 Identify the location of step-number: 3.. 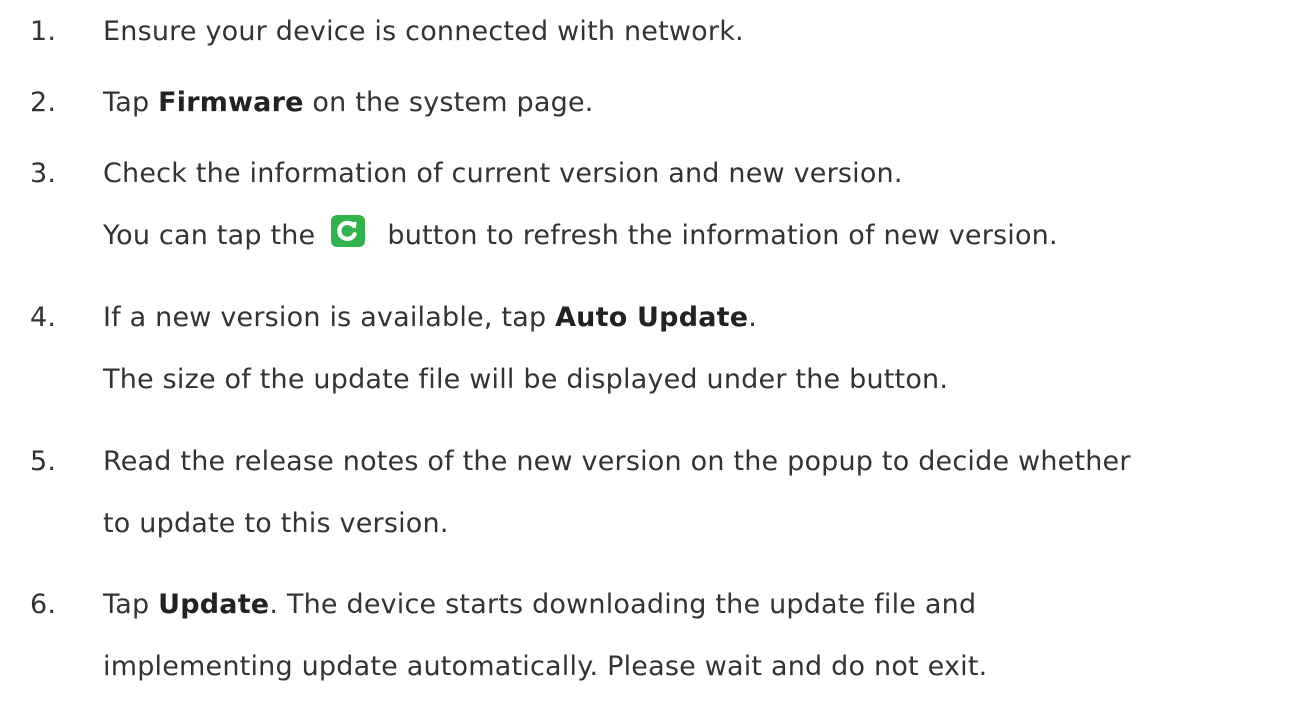
(43, 173).